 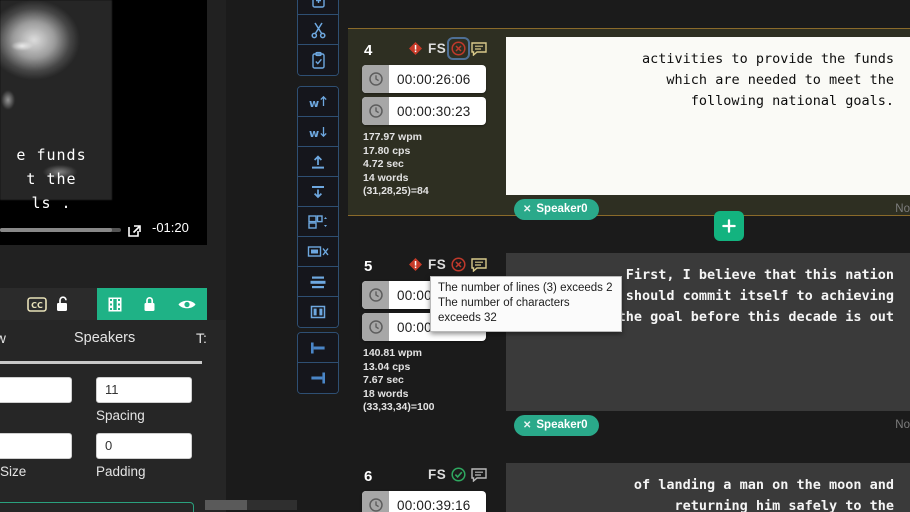 What do you see at coordinates (318, 162) in the screenshot?
I see `merge-up-button` at bounding box center [318, 162].